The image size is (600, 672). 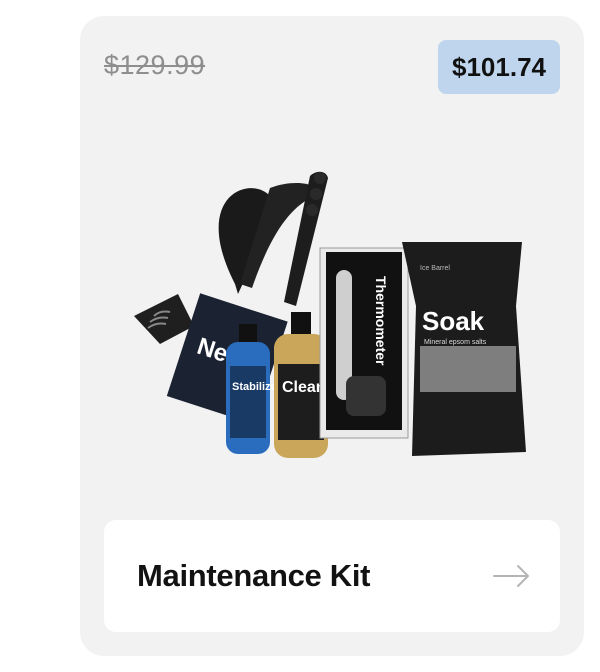 What do you see at coordinates (435, 268) in the screenshot?
I see `brand-label: Ice Barrel` at bounding box center [435, 268].